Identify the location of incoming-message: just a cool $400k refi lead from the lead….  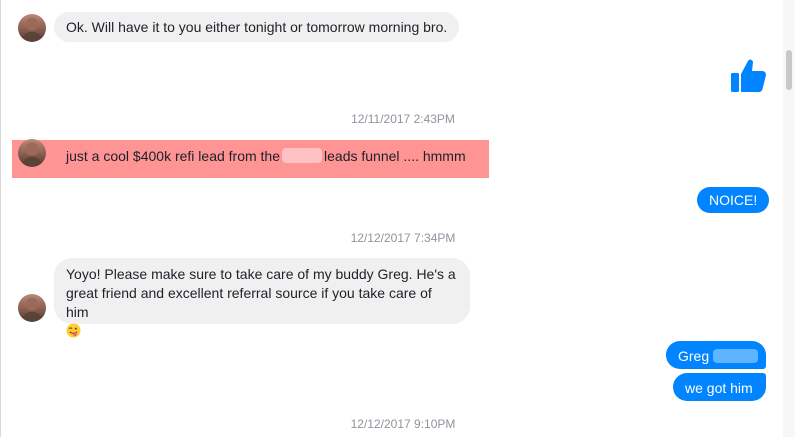
(266, 157).